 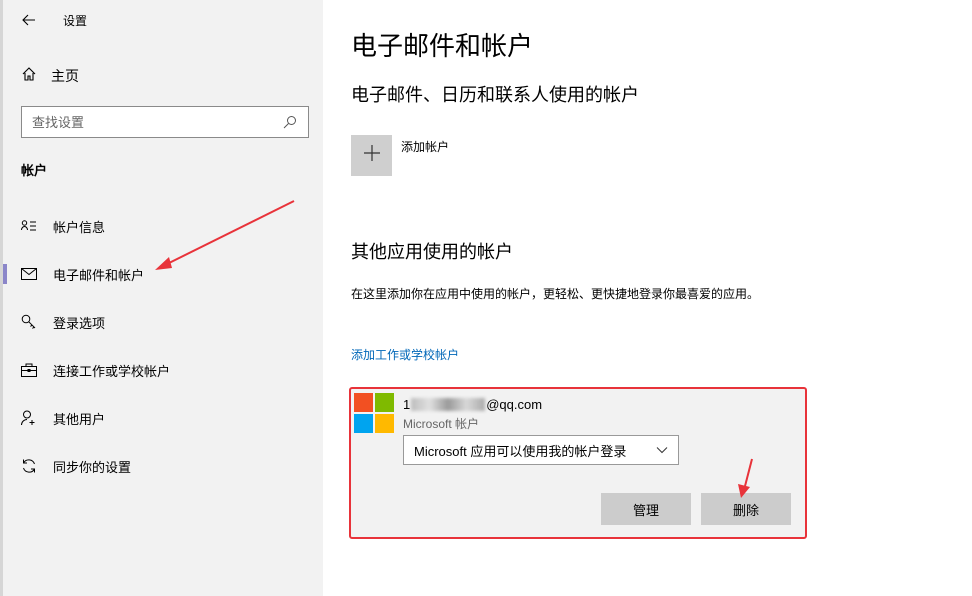 What do you see at coordinates (290, 122) in the screenshot?
I see `search-icon` at bounding box center [290, 122].